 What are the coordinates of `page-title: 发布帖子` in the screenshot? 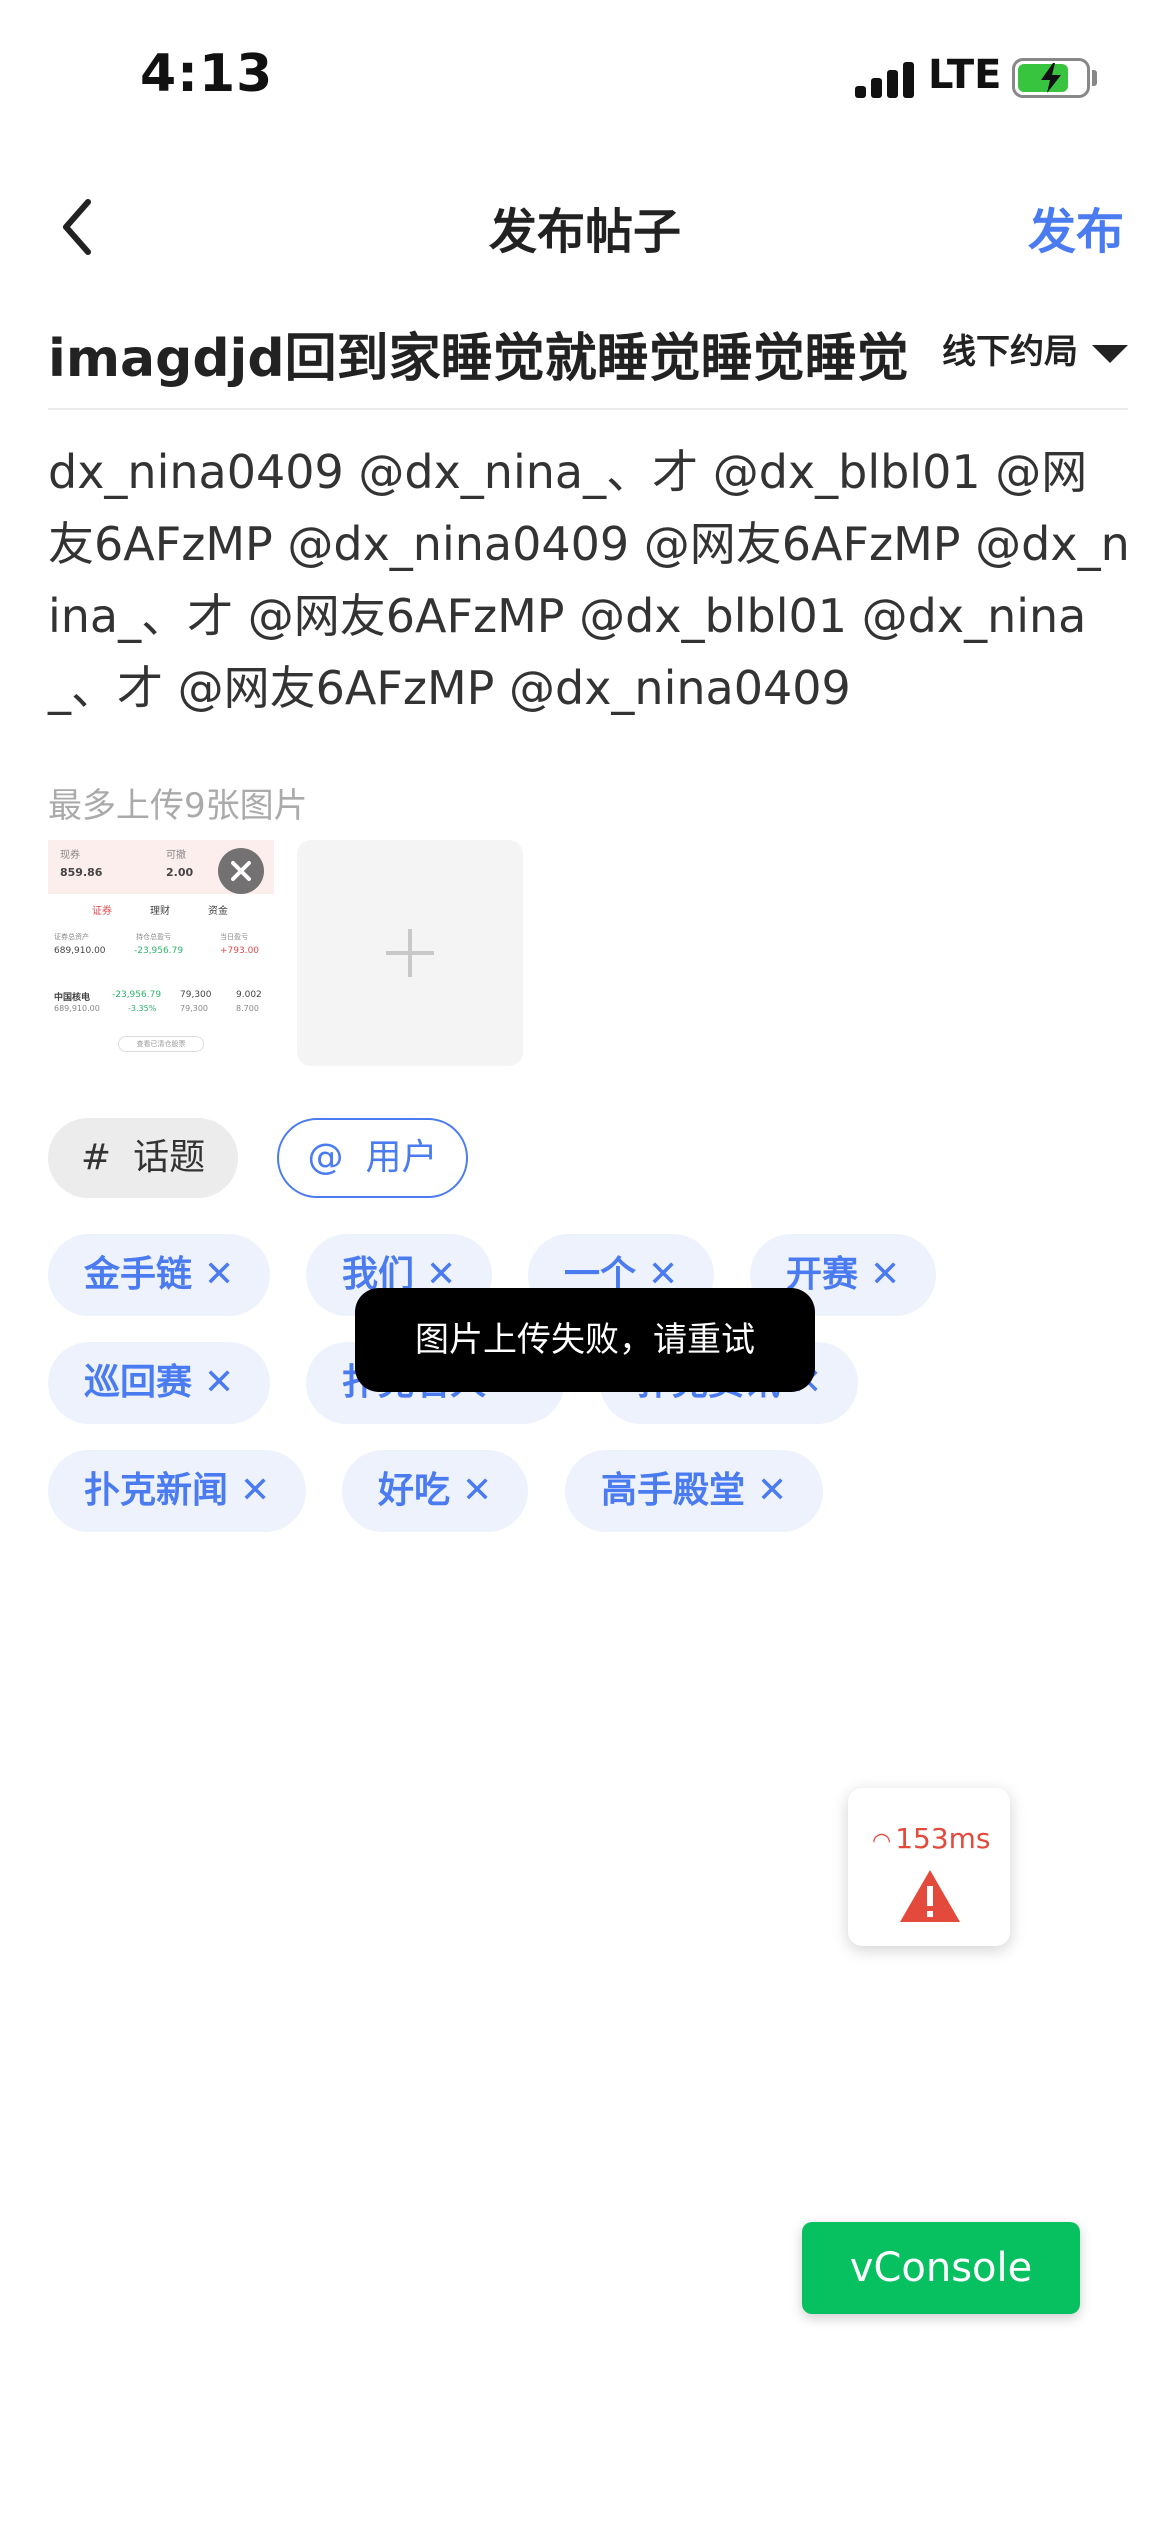 It's located at (584, 232).